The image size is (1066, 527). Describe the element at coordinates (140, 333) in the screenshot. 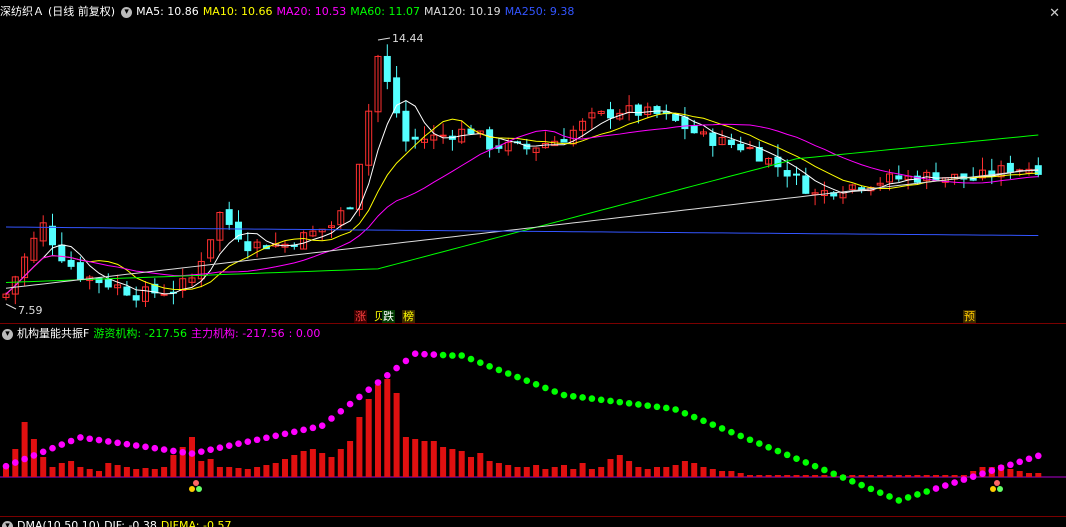

I see `indicator-line1: 游资机构: -217.56` at that location.